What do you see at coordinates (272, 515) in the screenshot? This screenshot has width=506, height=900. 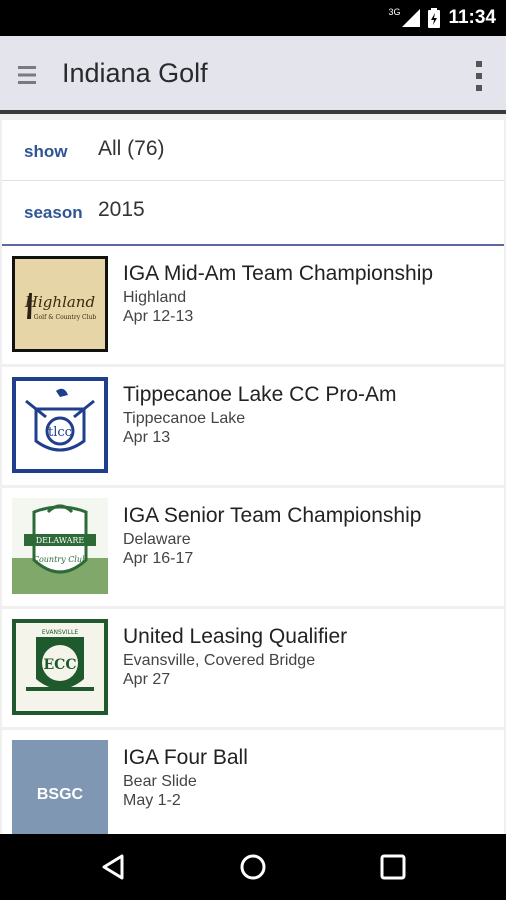 I see `event-title: IGA Senior Team Championship` at bounding box center [272, 515].